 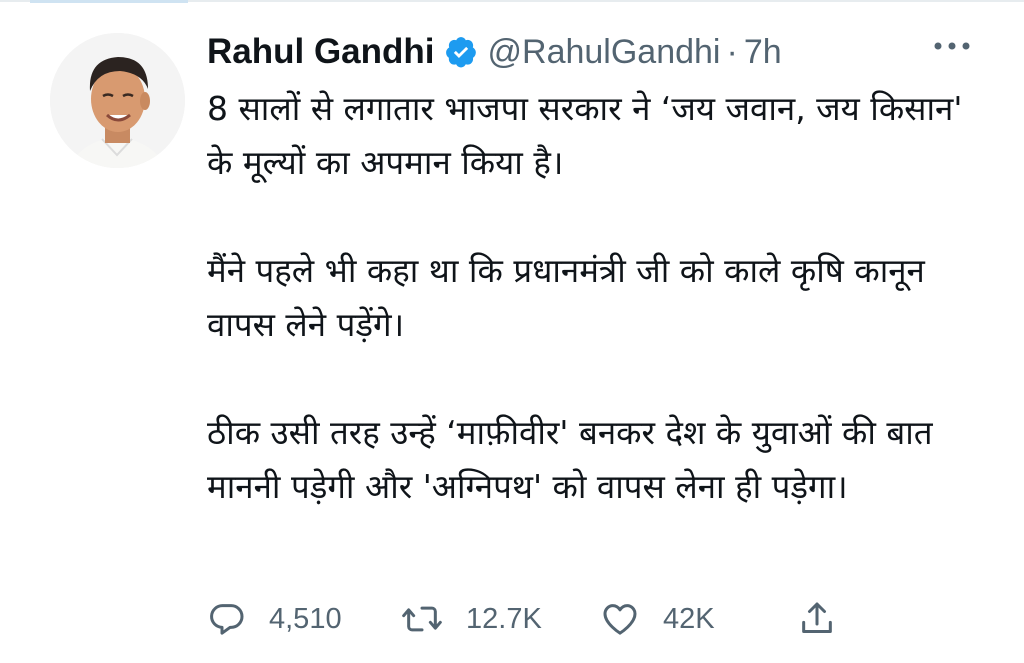 I want to click on retweet-button: 12.7K, so click(x=471, y=619).